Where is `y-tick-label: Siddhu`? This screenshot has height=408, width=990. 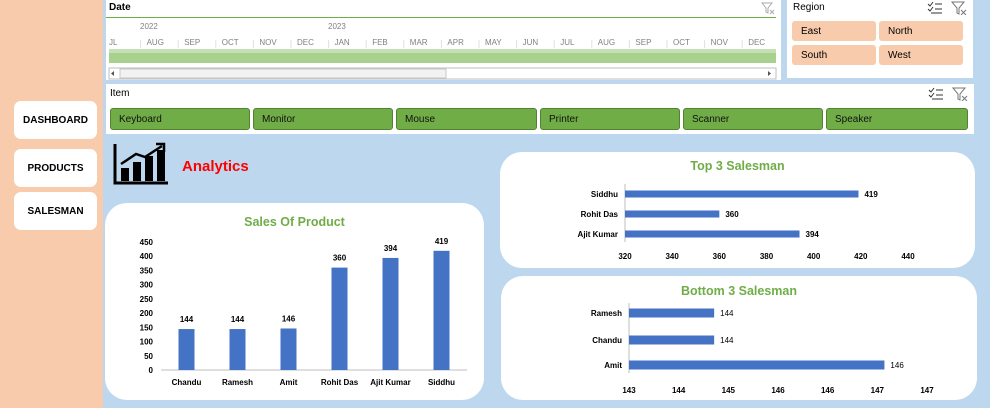
y-tick-label: Siddhu is located at coordinates (604, 194).